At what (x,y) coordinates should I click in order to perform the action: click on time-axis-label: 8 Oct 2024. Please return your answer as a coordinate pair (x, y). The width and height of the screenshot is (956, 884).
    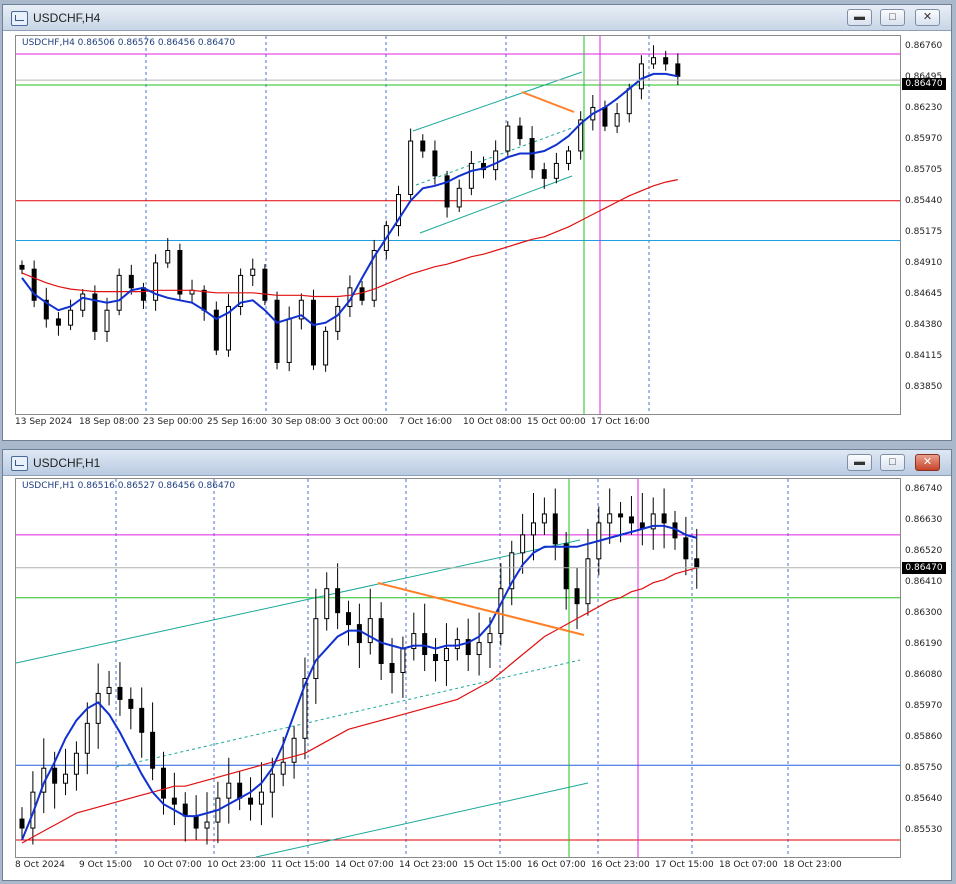
    Looking at the image, I should click on (40, 865).